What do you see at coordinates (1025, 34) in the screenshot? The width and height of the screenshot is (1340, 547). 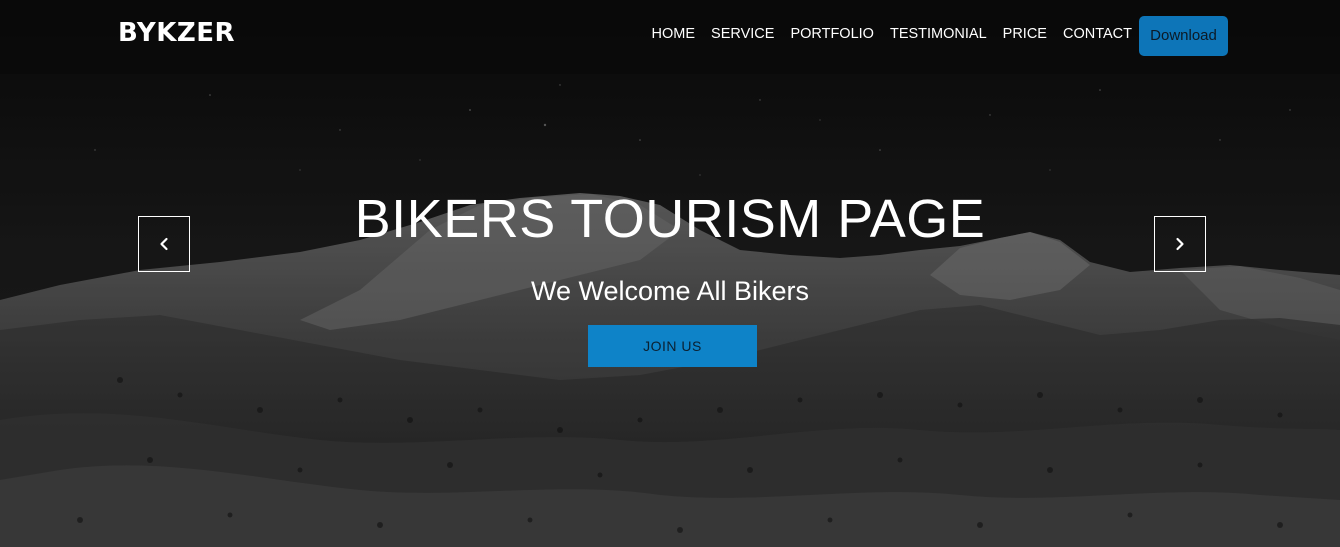 I see `nav-link-price: PRICE` at bounding box center [1025, 34].